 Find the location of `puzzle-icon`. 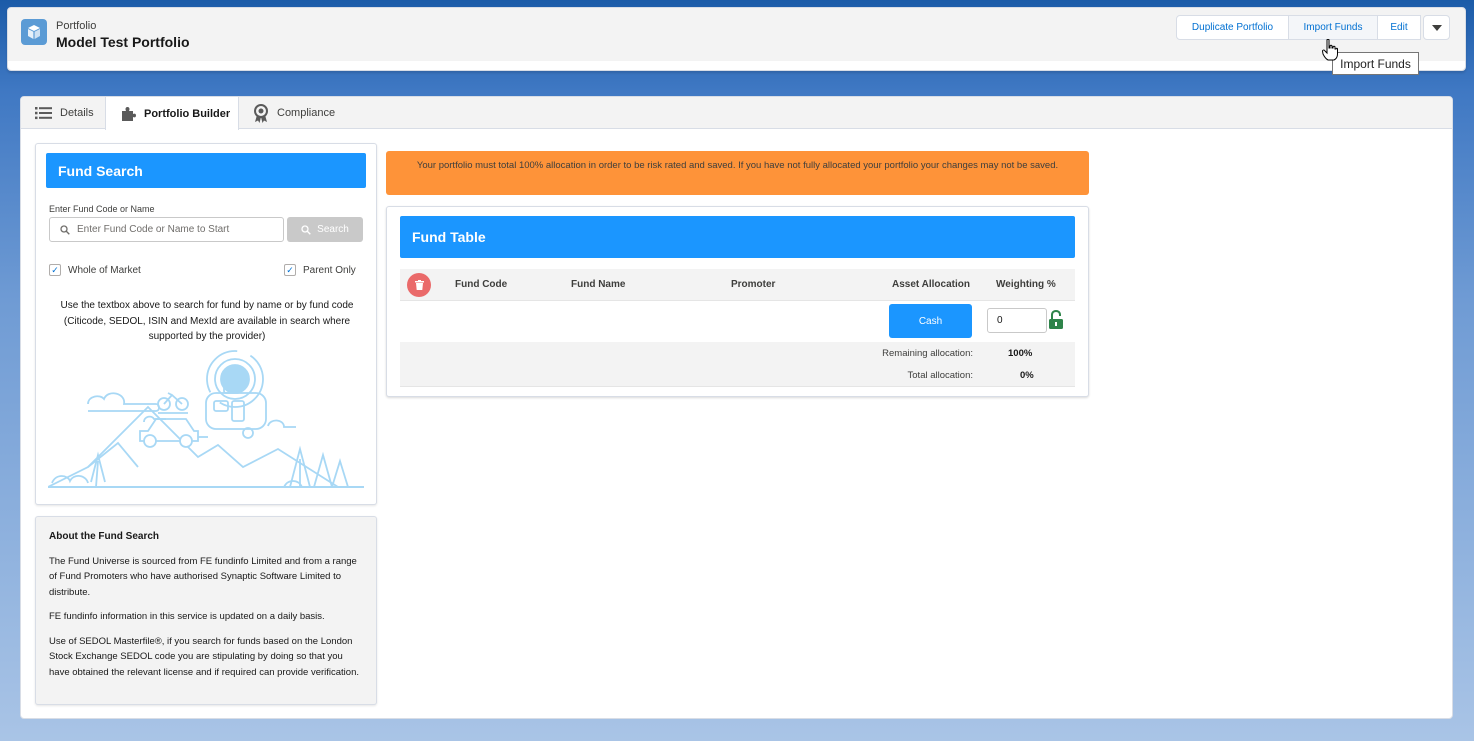

puzzle-icon is located at coordinates (128, 113).